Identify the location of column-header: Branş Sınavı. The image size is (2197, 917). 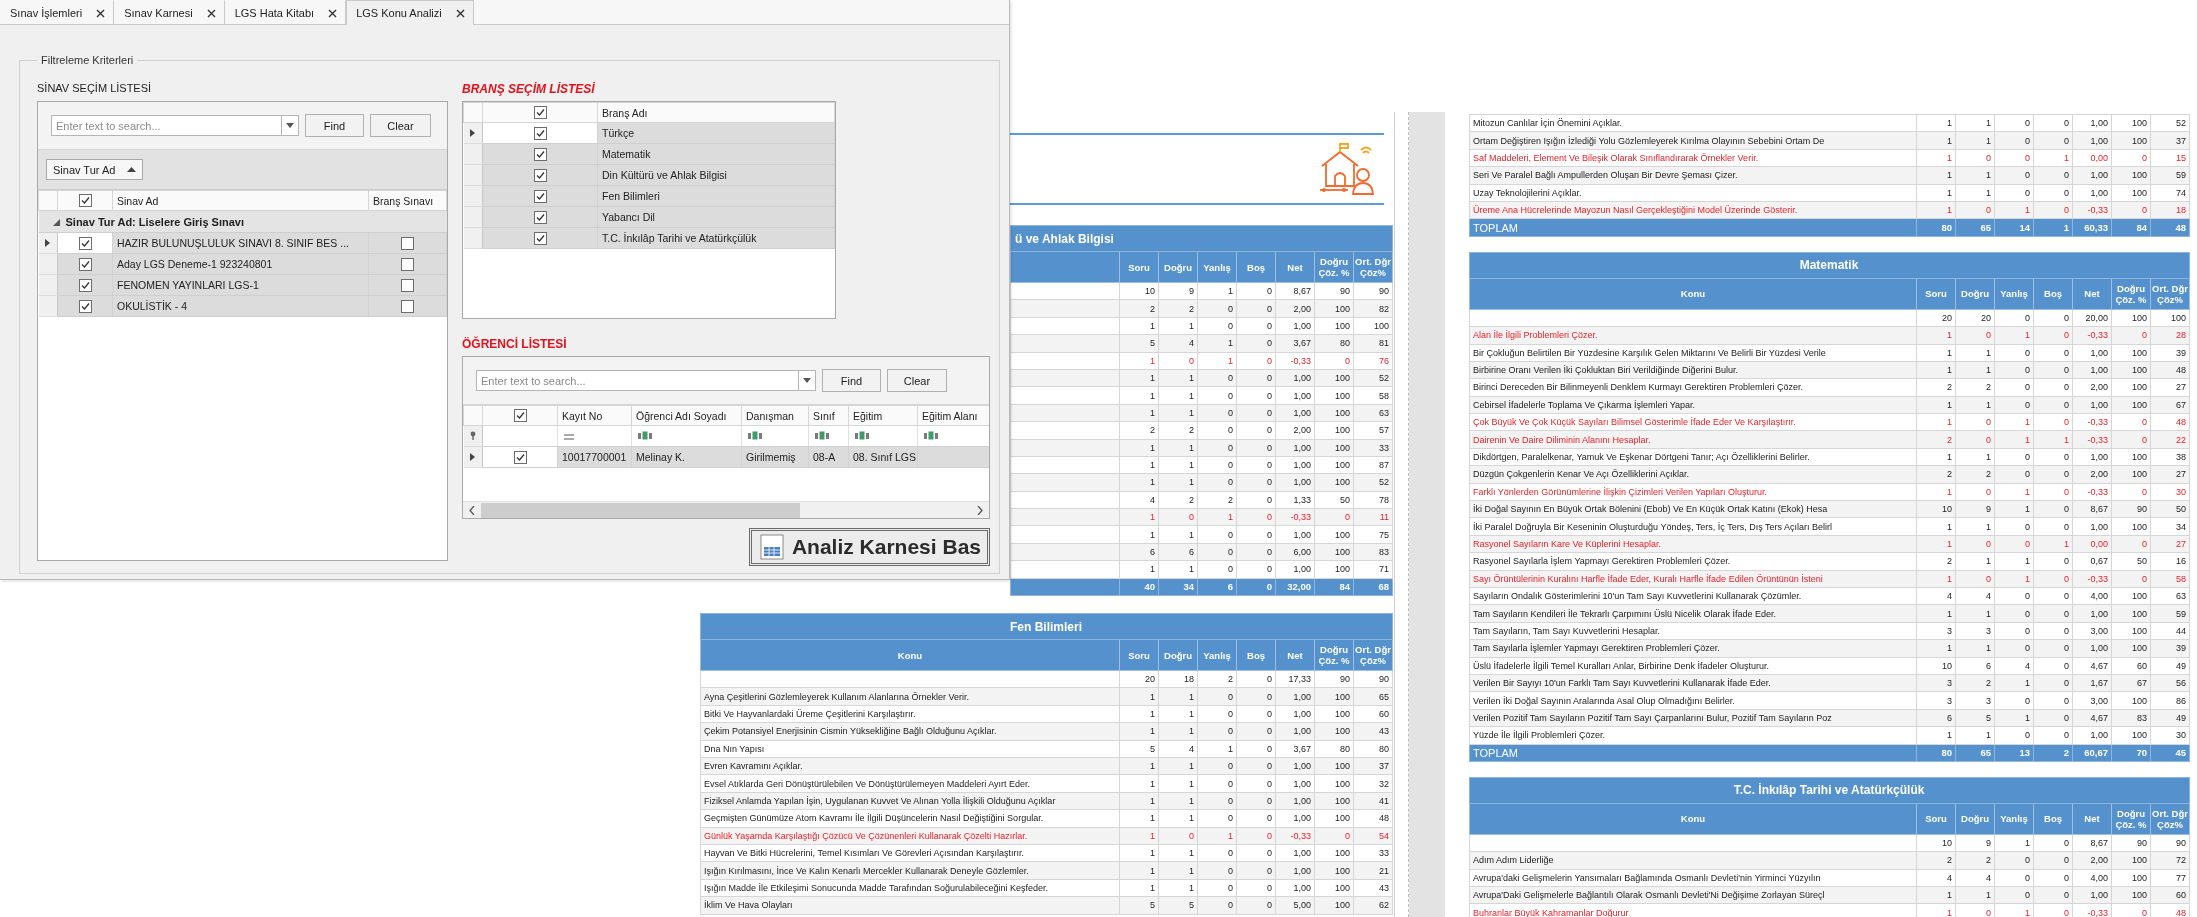
(407, 200).